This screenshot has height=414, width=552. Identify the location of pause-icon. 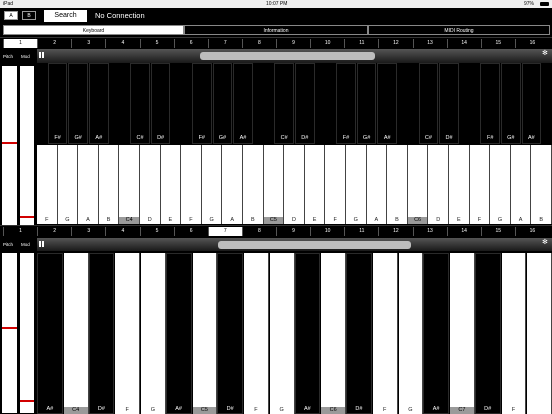
(41, 244).